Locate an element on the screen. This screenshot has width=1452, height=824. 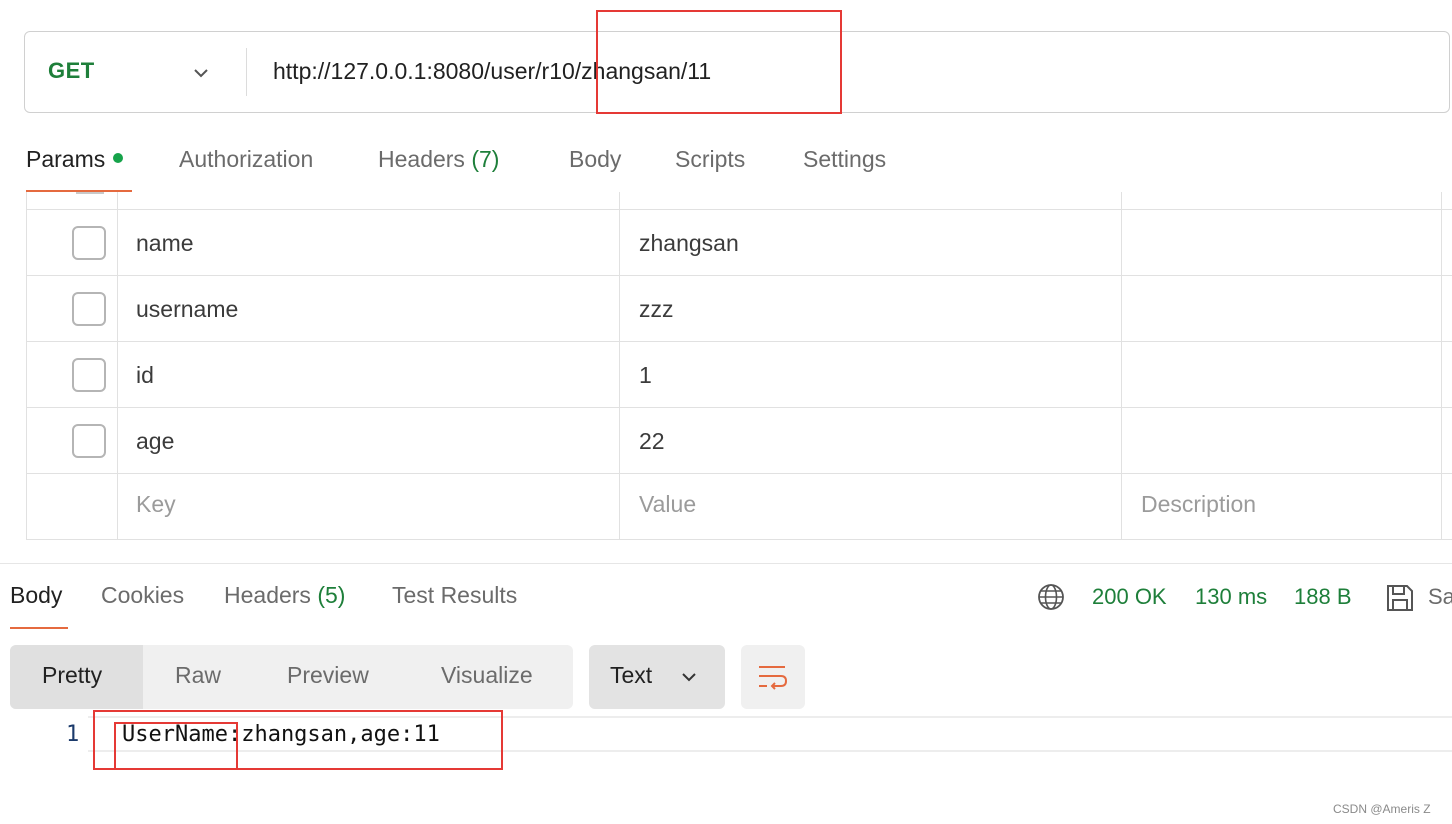
view-preview-button: Preview is located at coordinates (328, 675).